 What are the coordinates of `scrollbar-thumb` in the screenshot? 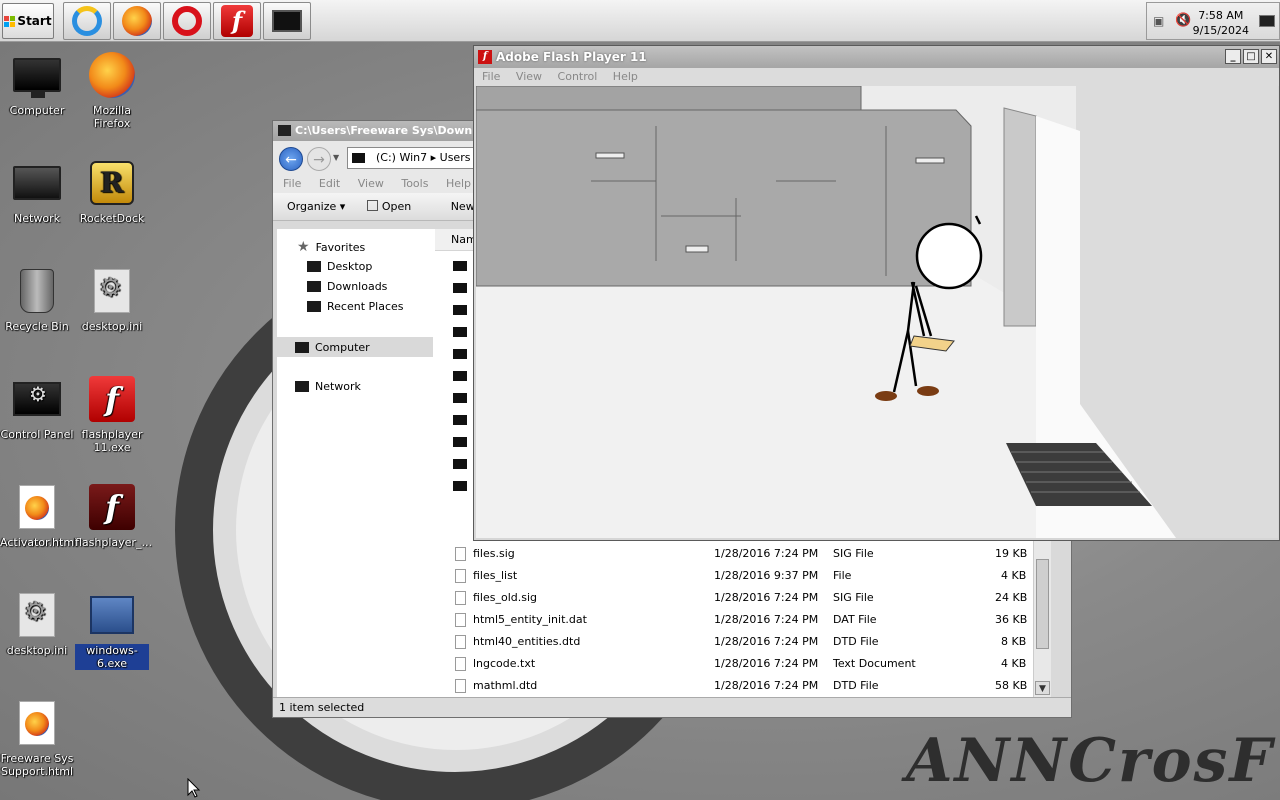 It's located at (1042, 604).